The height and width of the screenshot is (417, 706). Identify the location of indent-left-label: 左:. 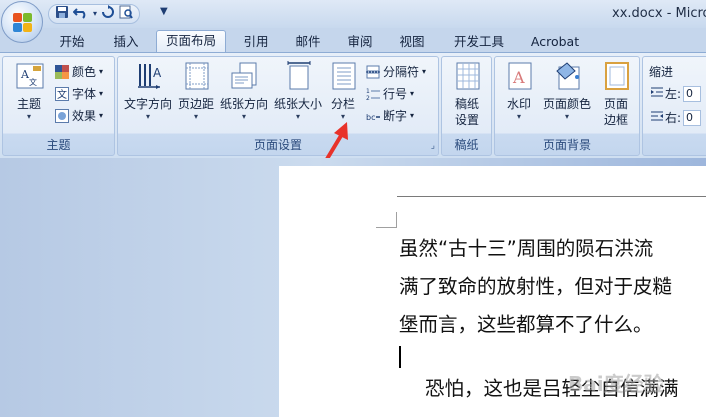
(673, 94).